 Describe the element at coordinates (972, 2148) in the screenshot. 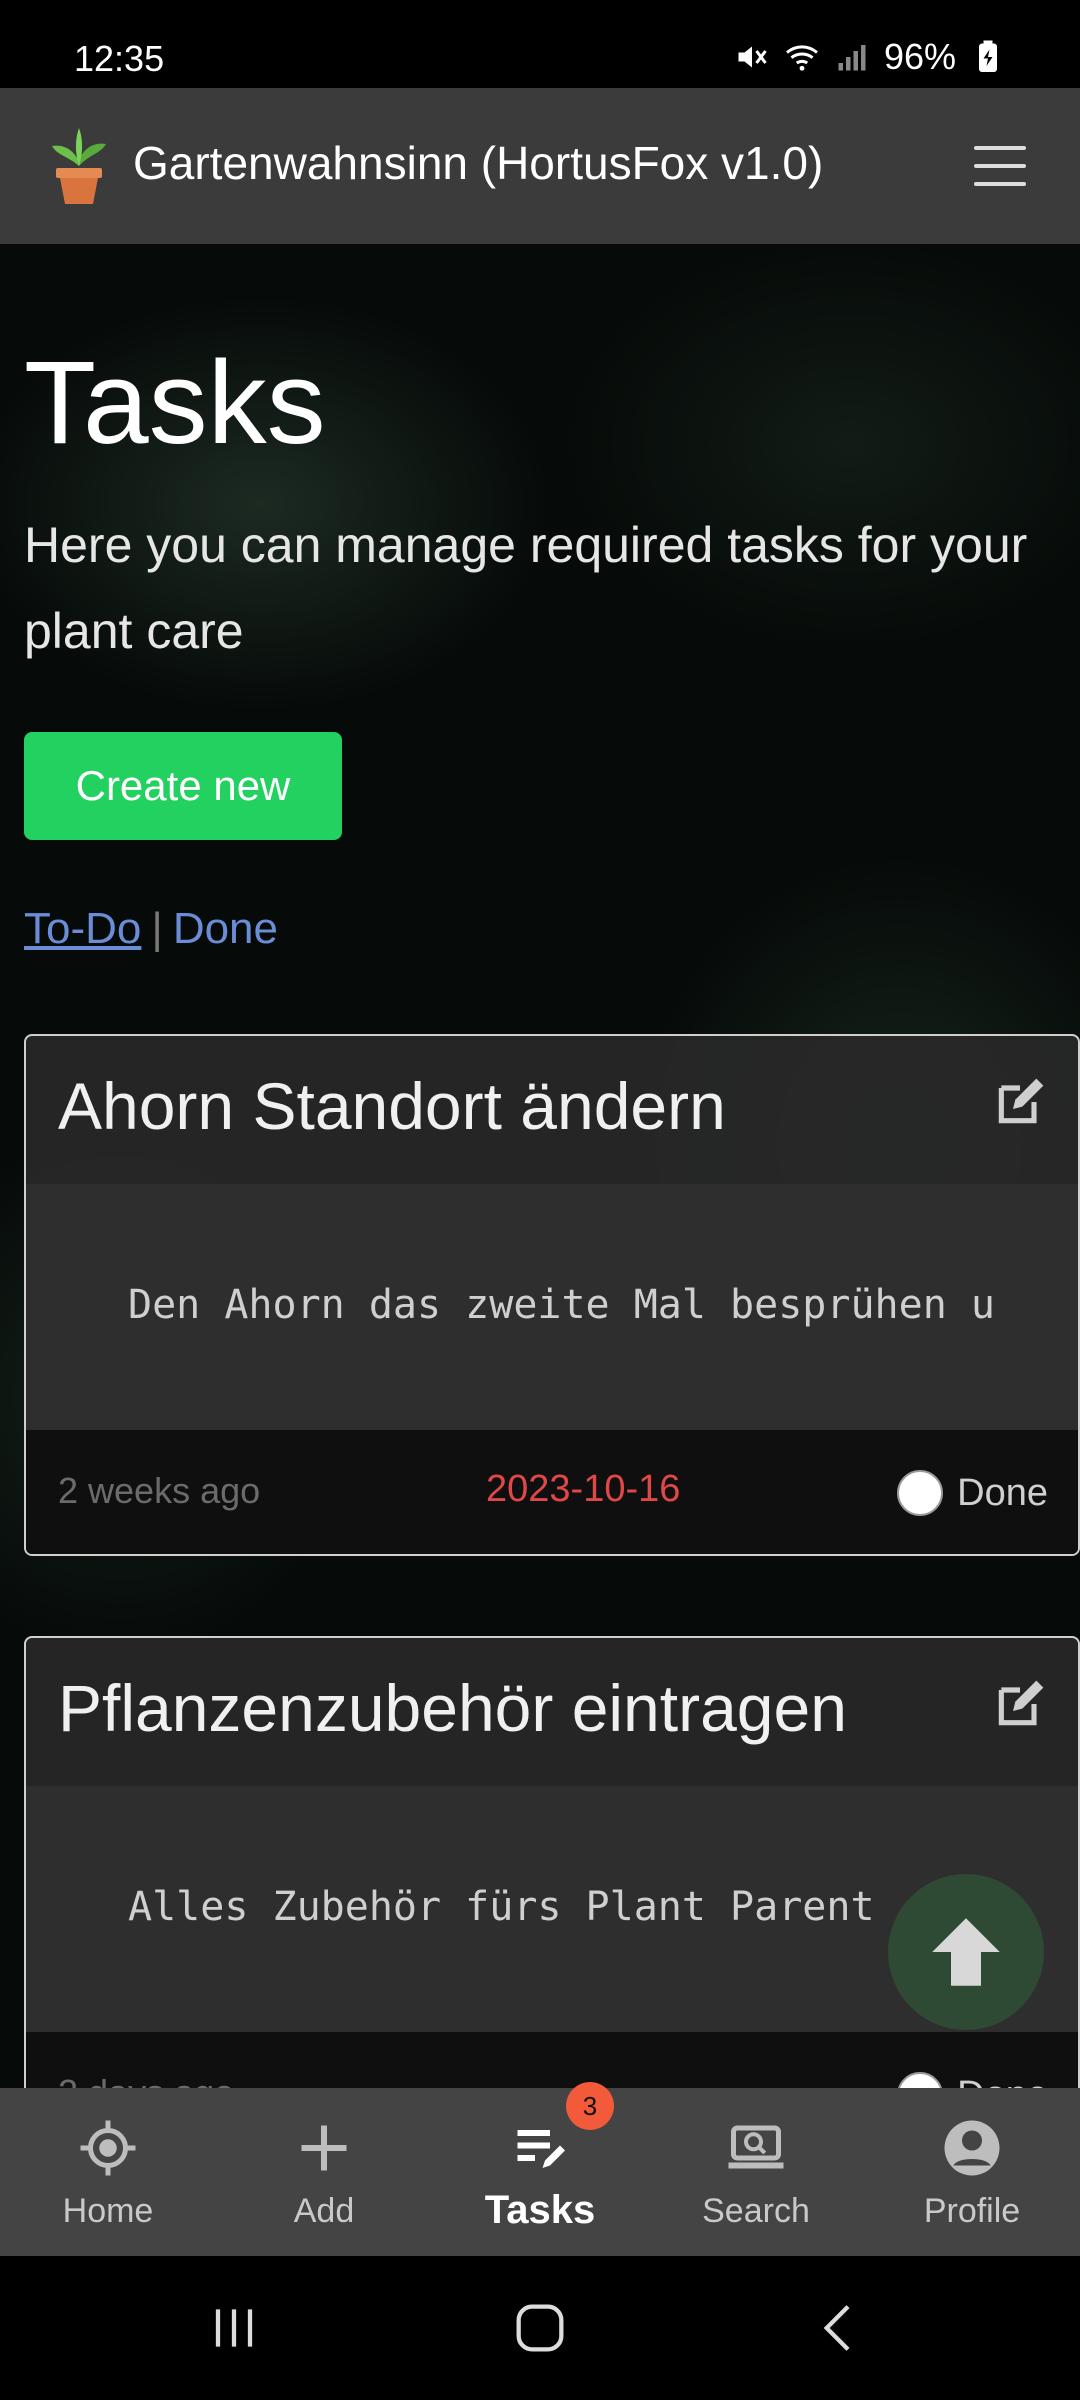

I see `profile-icon` at that location.